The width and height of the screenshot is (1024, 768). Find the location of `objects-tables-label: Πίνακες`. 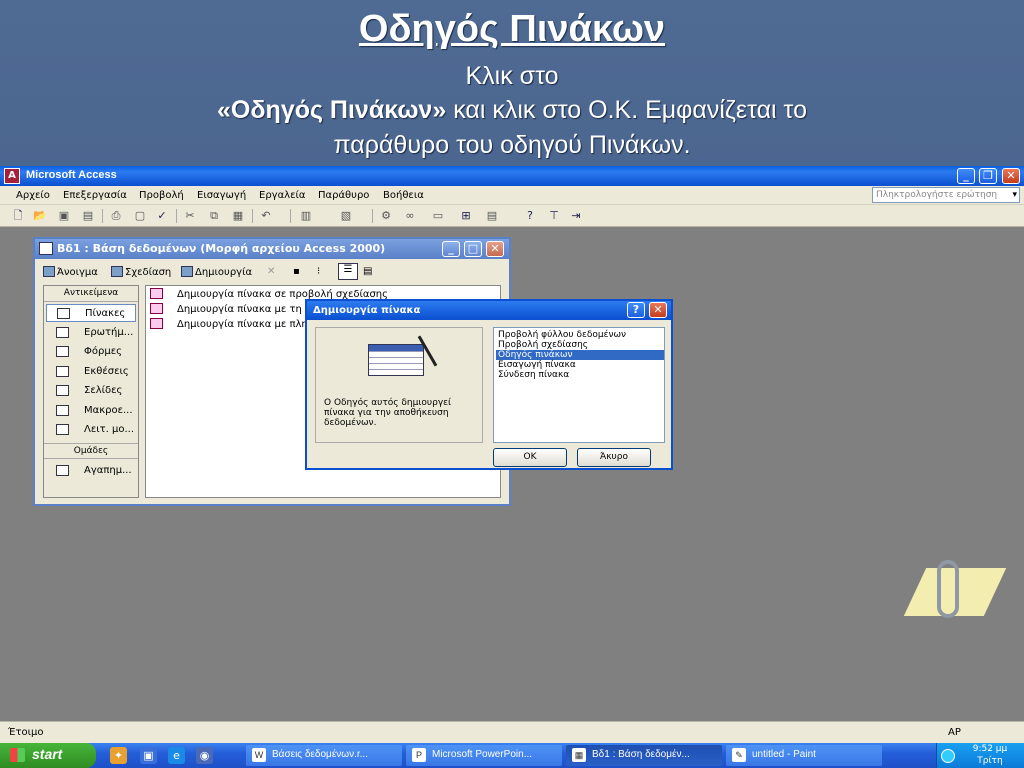

objects-tables-label: Πίνακες is located at coordinates (105, 313).